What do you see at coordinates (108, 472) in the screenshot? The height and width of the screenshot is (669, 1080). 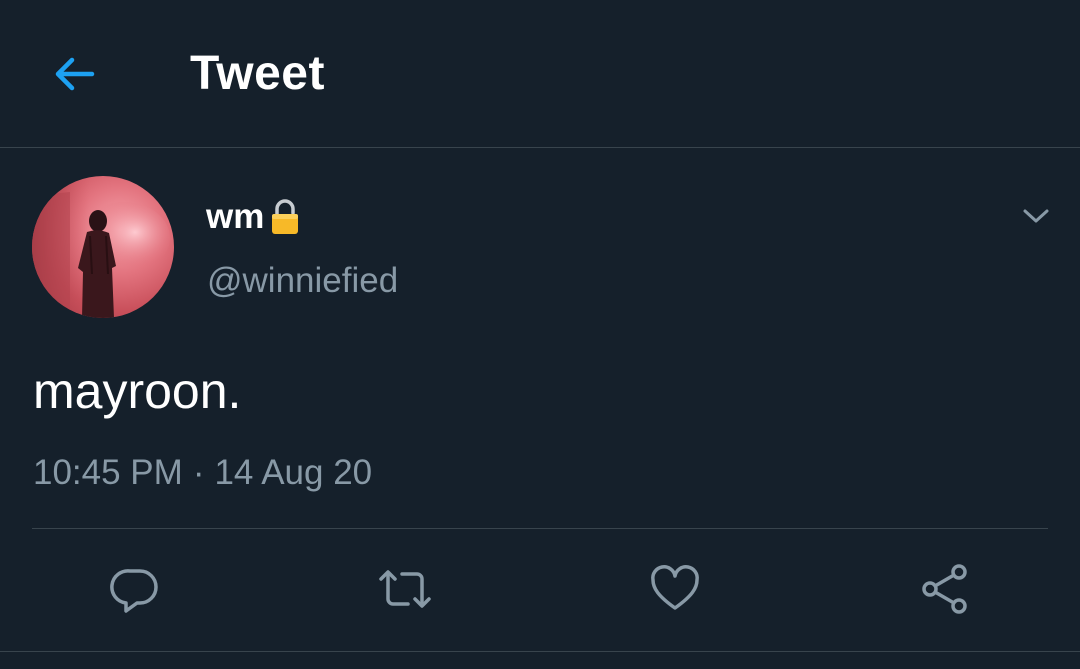 I see `tweet-time: 10:45 PM` at bounding box center [108, 472].